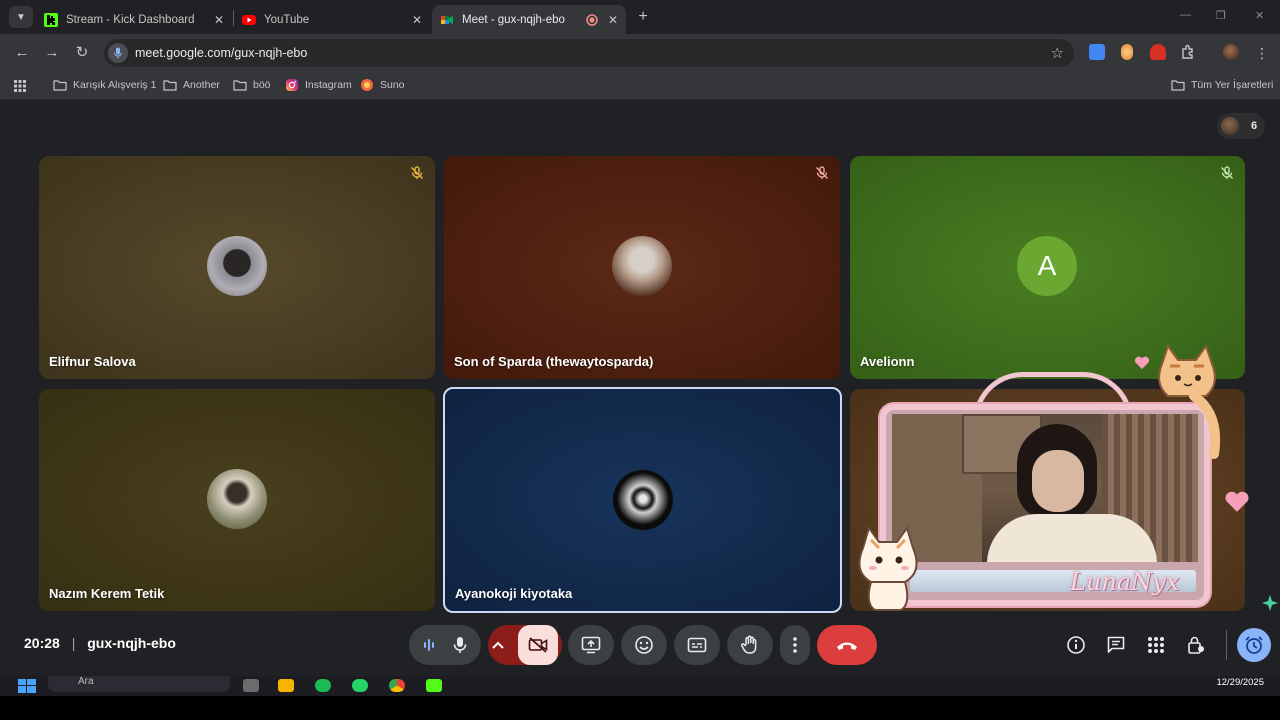 This screenshot has width=1280, height=720. I want to click on bookmark-suno: Suno, so click(382, 85).